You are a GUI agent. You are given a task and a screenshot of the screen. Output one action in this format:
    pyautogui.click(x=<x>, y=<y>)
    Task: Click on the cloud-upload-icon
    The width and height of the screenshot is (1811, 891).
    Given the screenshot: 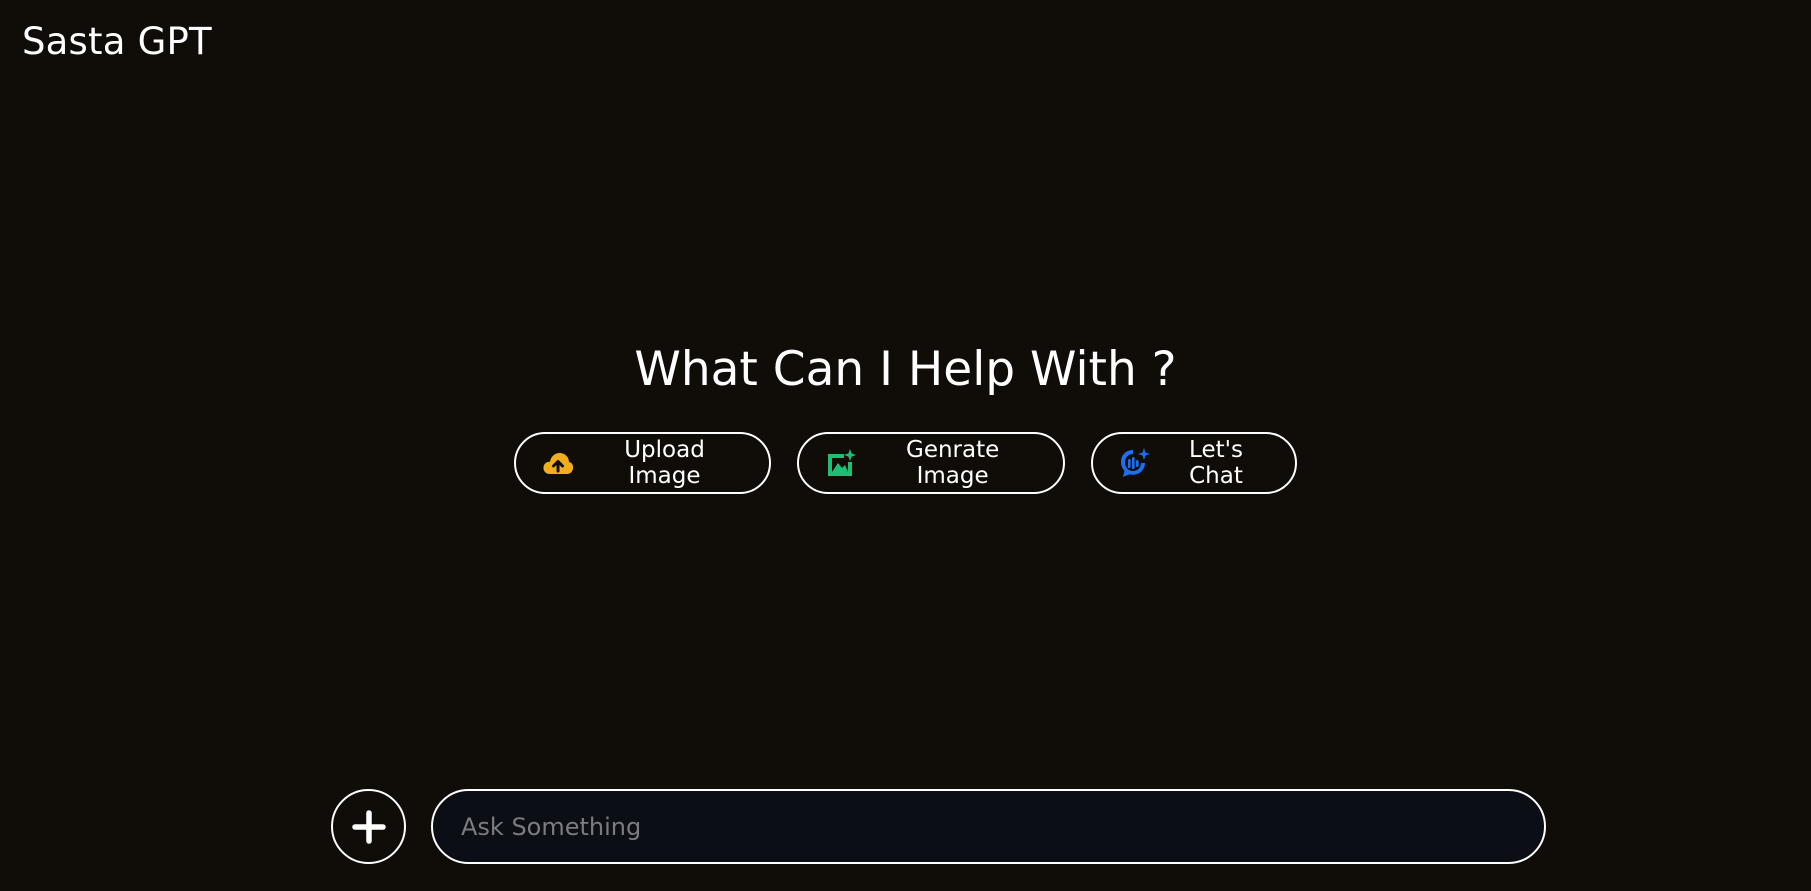 What is the action you would take?
    pyautogui.click(x=558, y=463)
    